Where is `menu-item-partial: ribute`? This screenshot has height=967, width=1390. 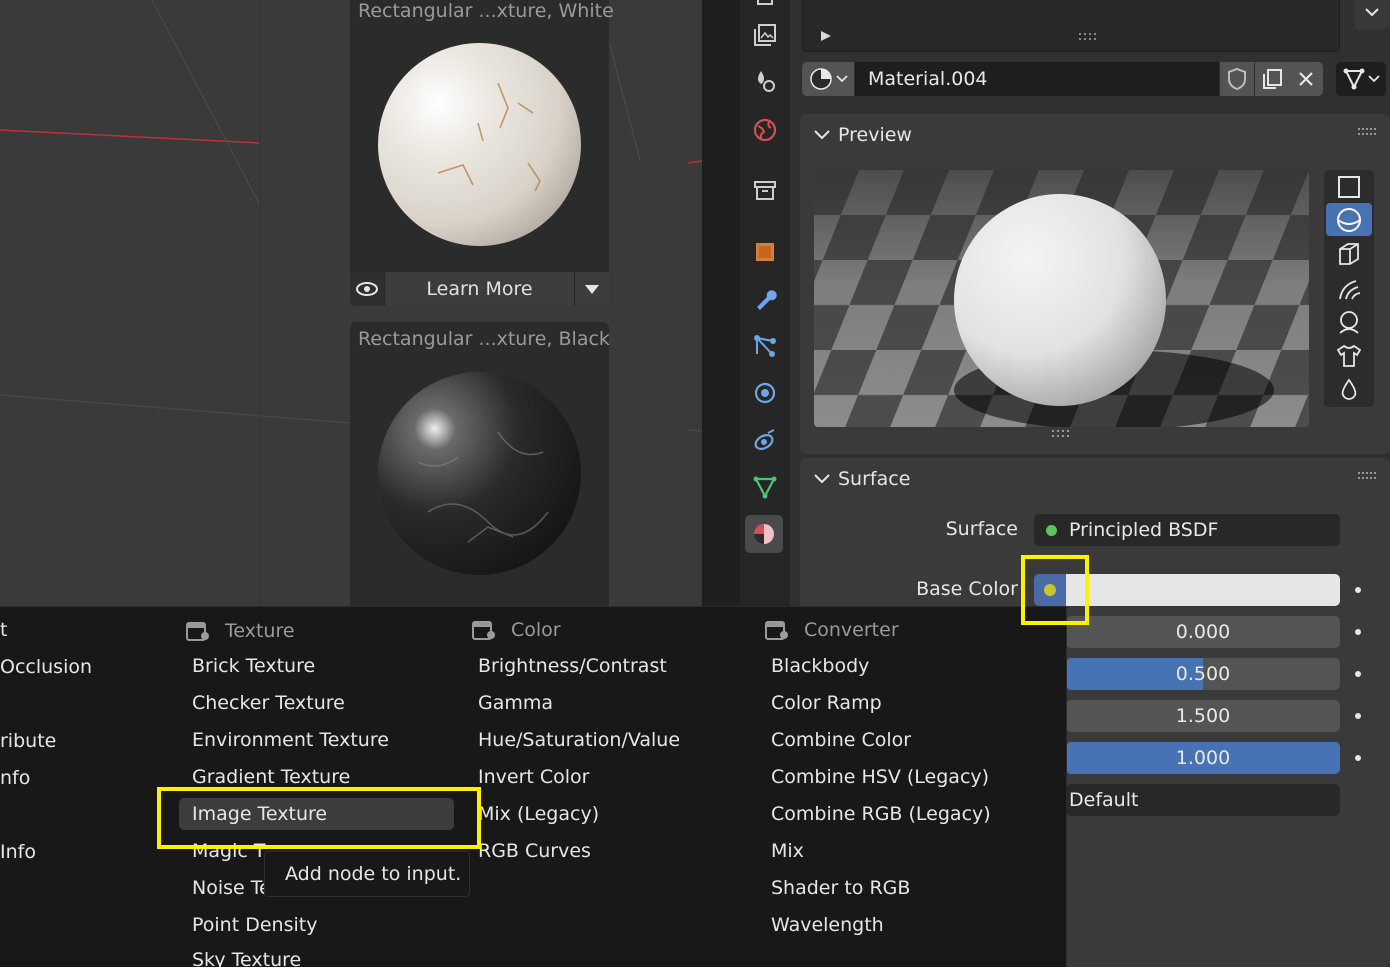 menu-item-partial: ribute is located at coordinates (28, 741).